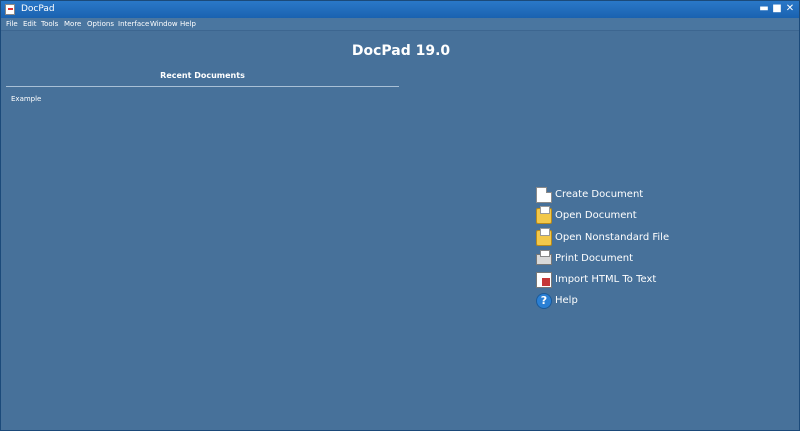  I want to click on menu-window: Window, so click(164, 24).